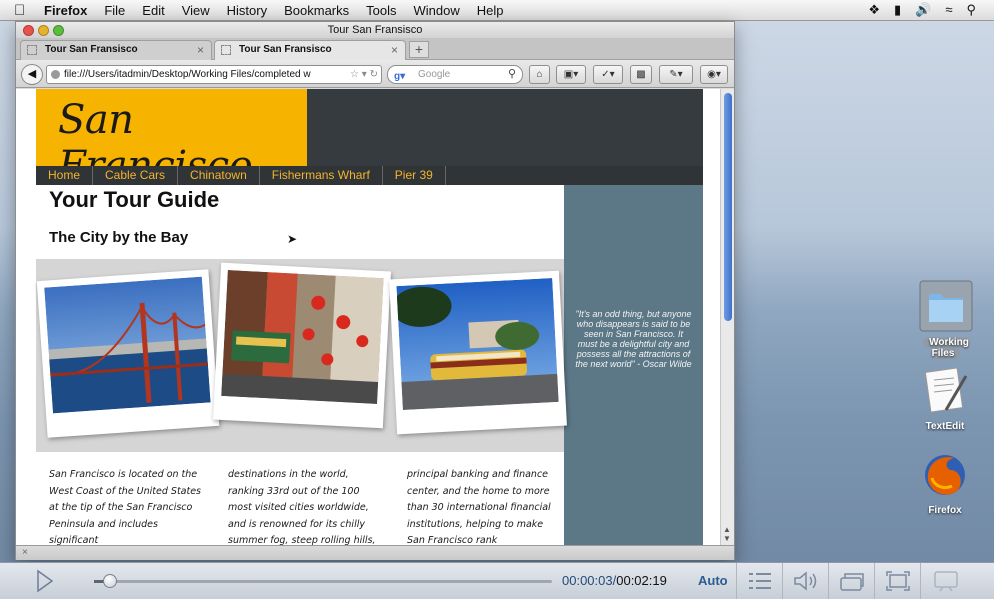 The image size is (994, 599). I want to click on menu-status-area: ❖ ▮ 🔊 ≈ ⚲, so click(922, 10).